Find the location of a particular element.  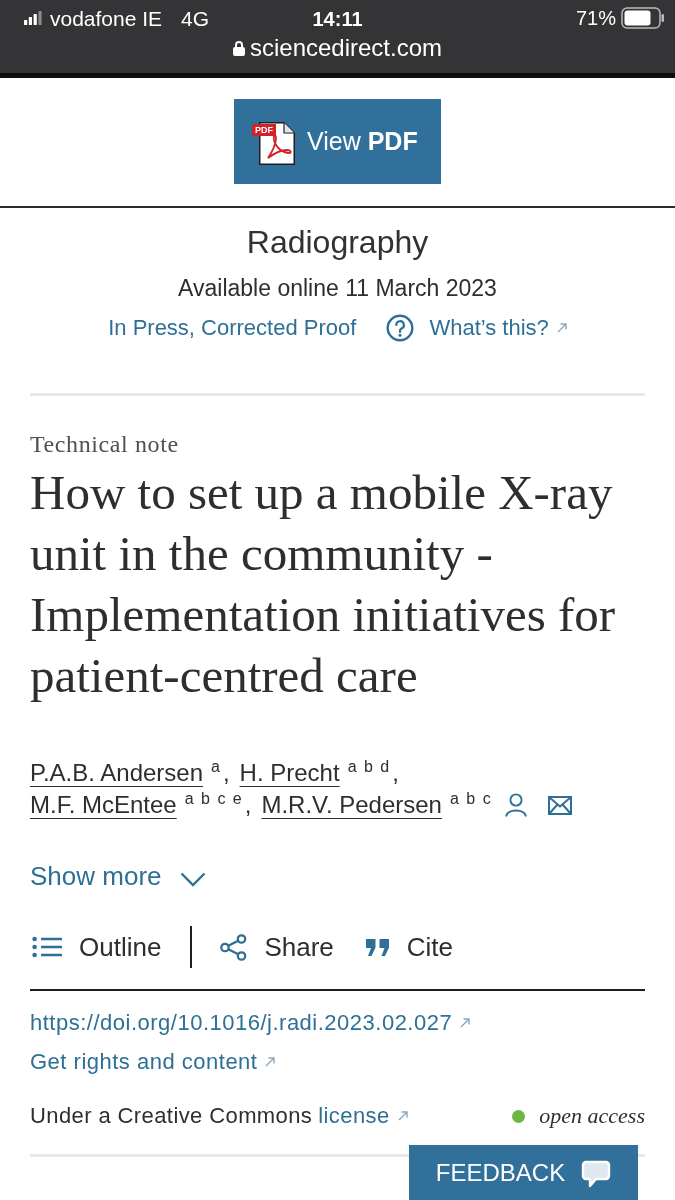

rights-link: Get rights and content is located at coordinates (153, 1062).